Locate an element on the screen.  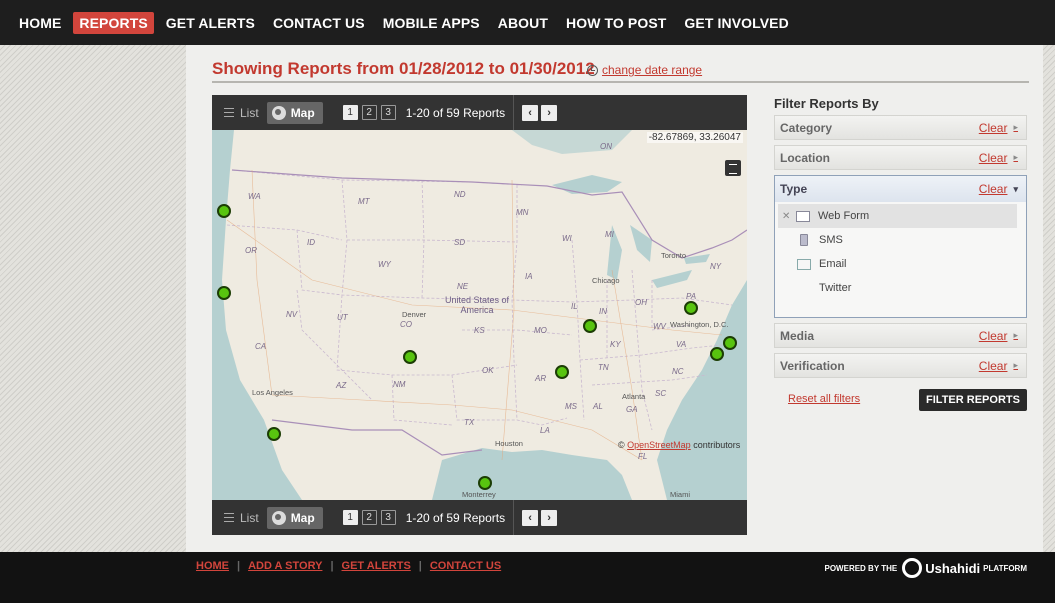
map-city-label: Houston is located at coordinates (509, 443).